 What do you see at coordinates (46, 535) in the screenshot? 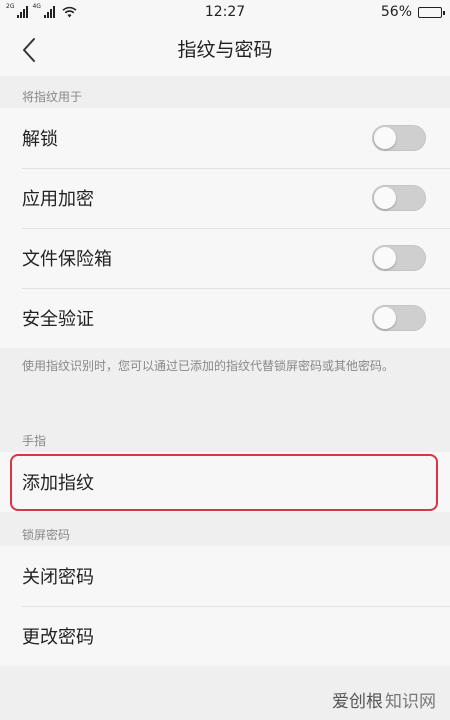
I see `section-label-lock-password: 锁屏密码` at bounding box center [46, 535].